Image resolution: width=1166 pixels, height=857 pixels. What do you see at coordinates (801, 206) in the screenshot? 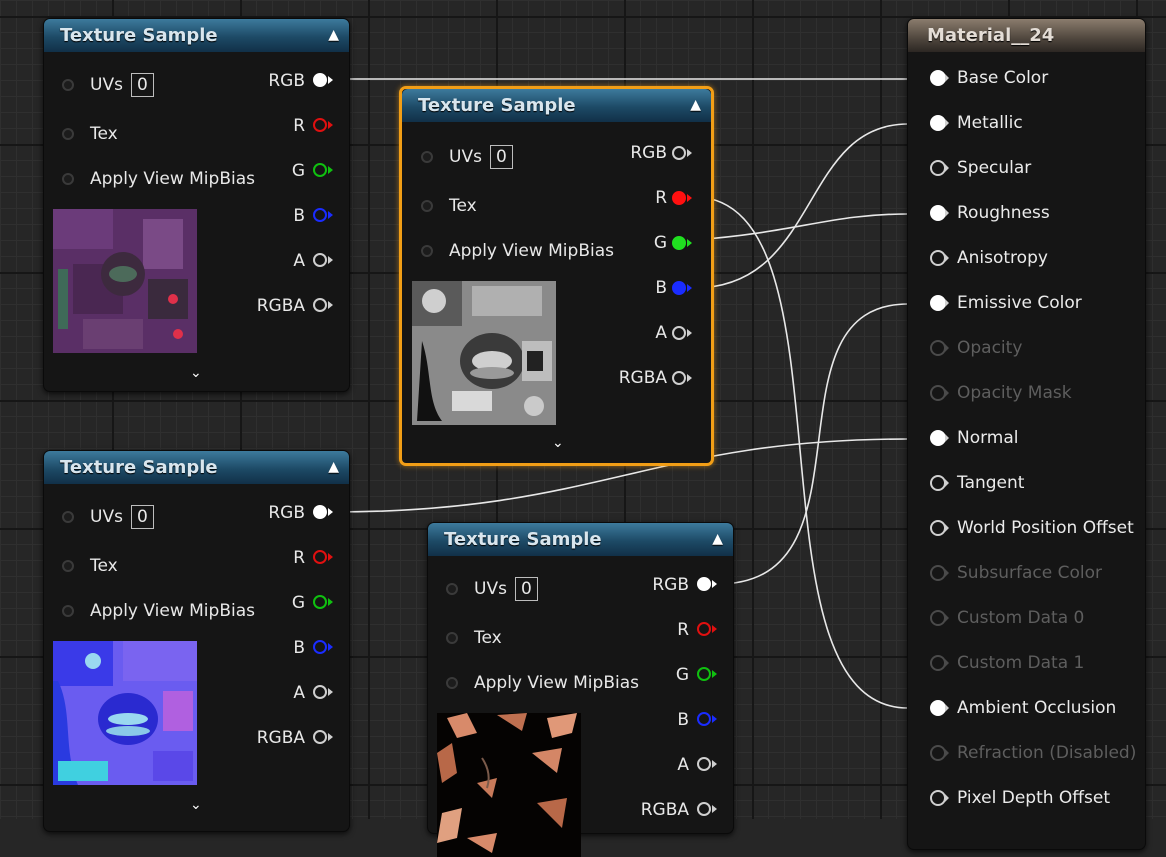
I see `wire-metallic` at bounding box center [801, 206].